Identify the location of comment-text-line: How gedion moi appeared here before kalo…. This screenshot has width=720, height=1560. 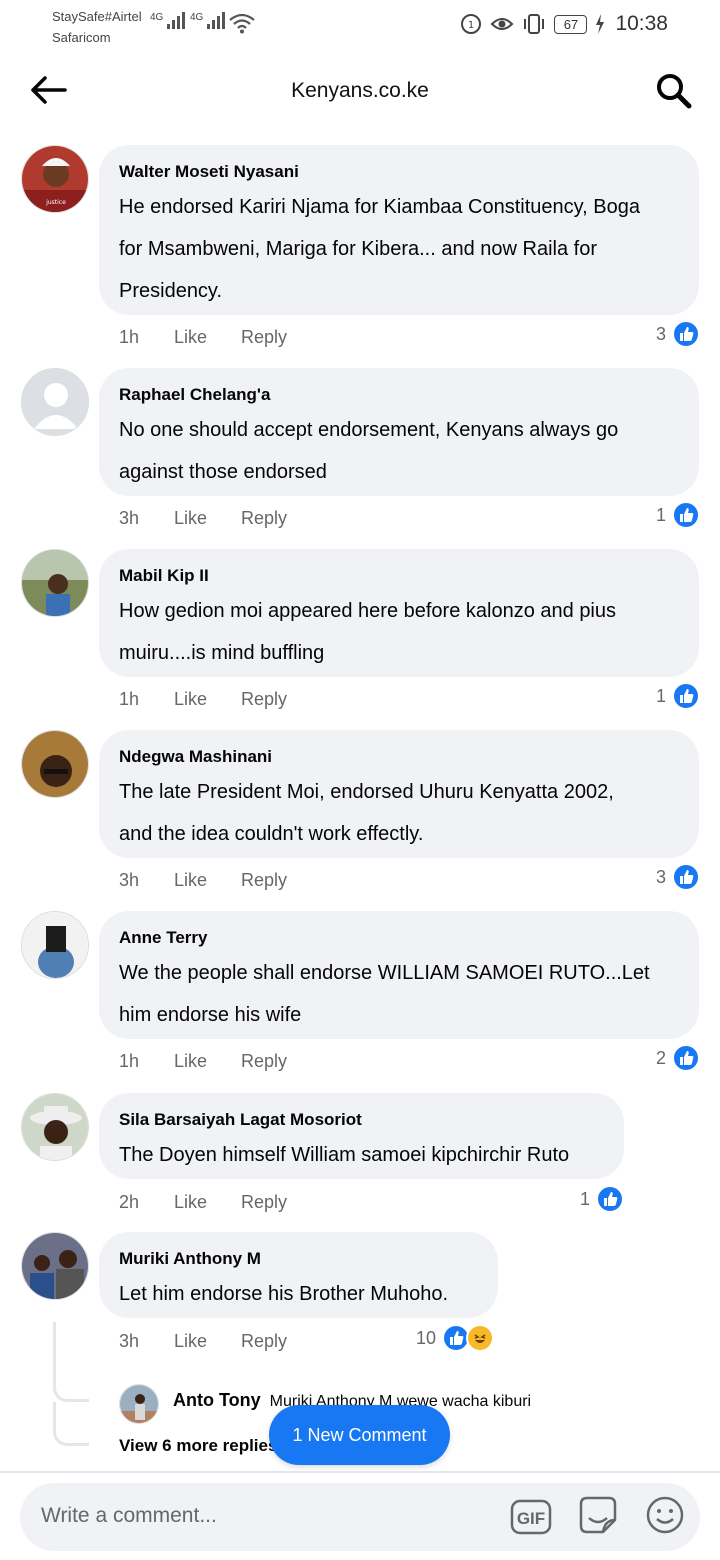
(368, 611).